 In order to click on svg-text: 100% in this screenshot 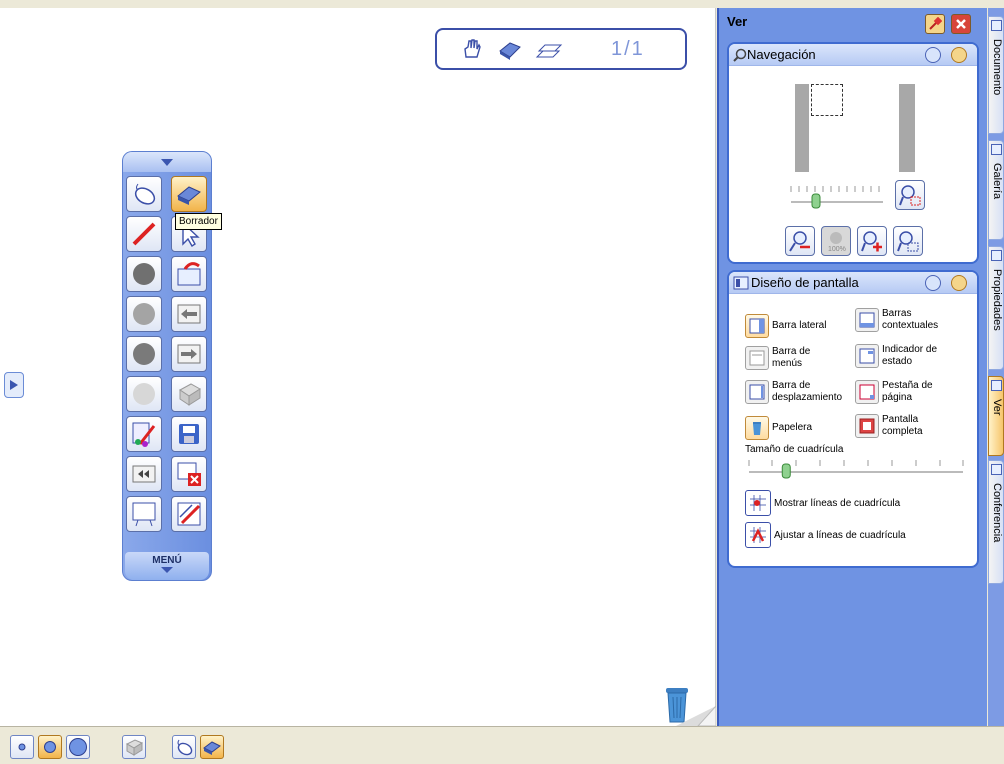, I will do `click(837, 249)`.